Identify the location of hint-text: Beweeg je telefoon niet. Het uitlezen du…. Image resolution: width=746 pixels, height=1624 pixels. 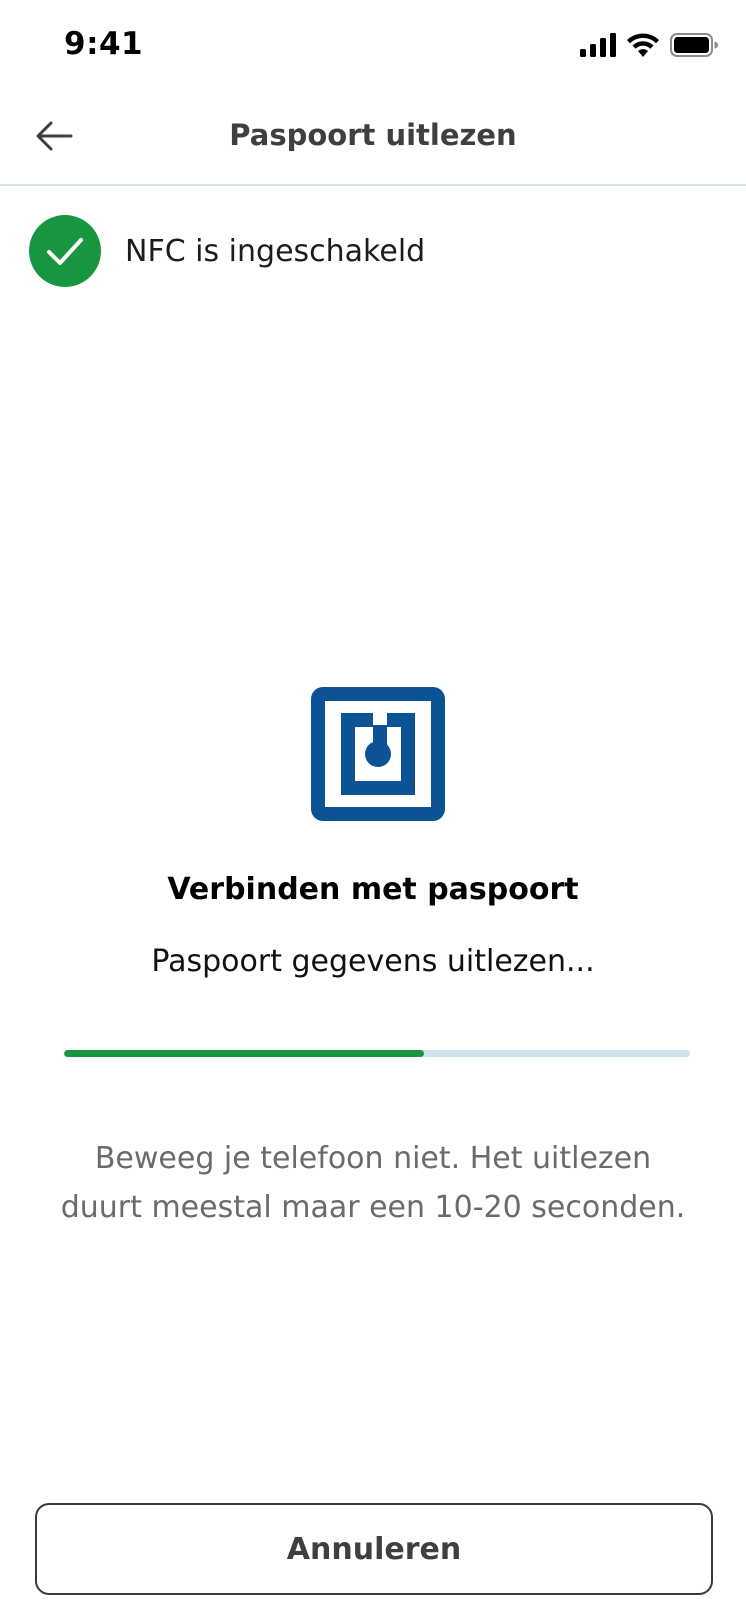
(373, 1183).